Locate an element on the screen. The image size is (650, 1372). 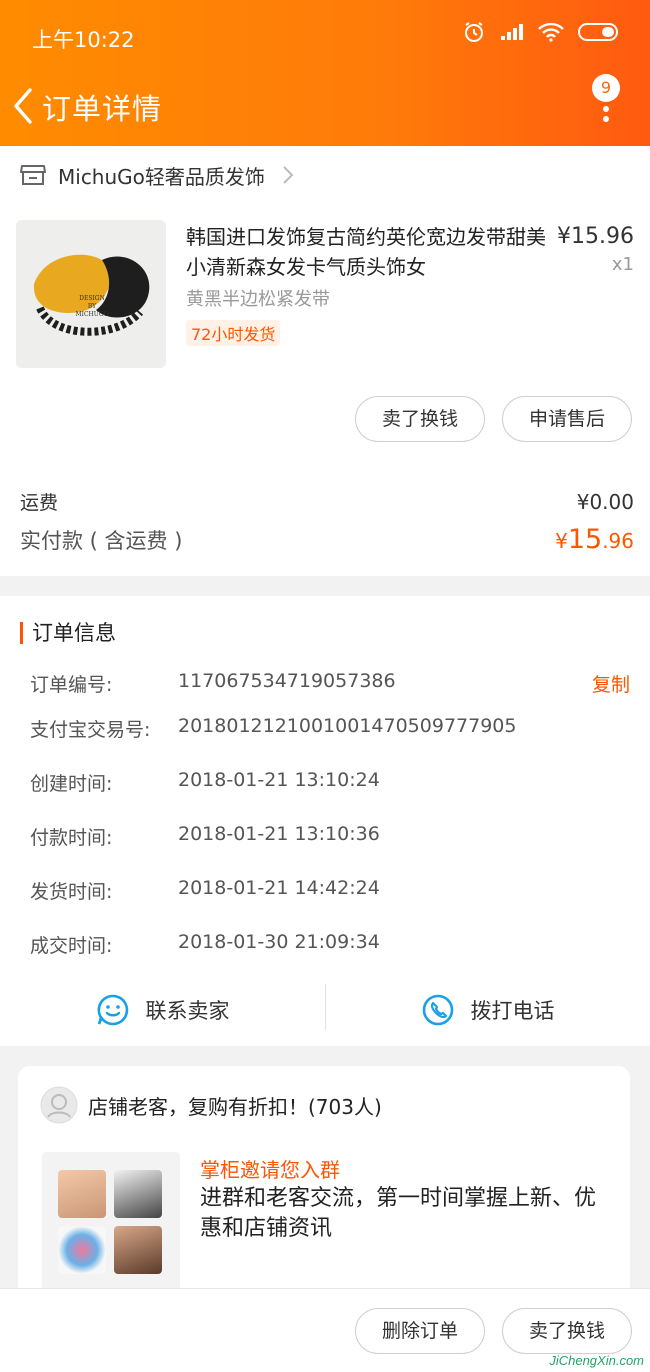
paid-decimal: .96 is located at coordinates (618, 541).